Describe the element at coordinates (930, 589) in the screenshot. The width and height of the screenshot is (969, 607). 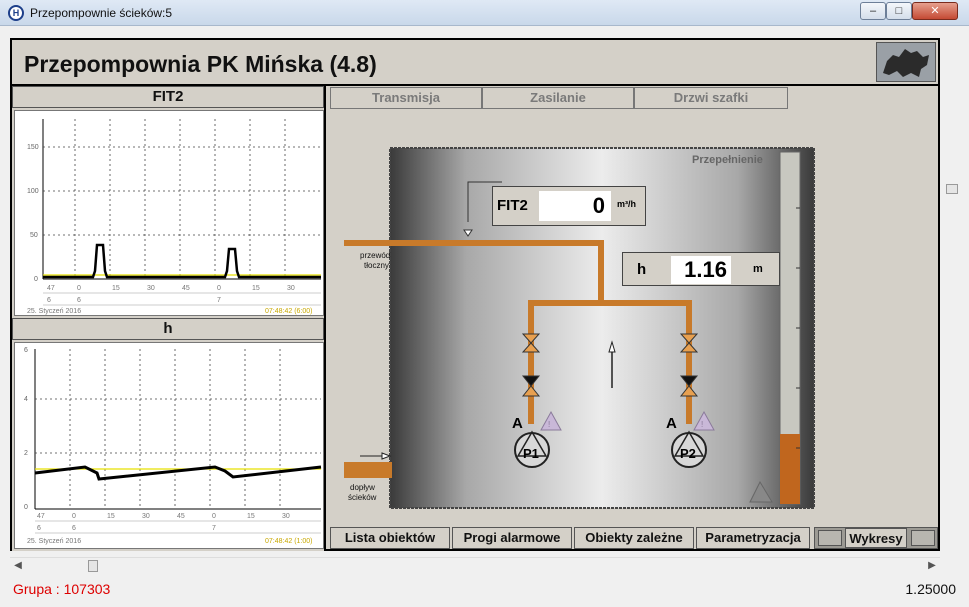
I see `version-status: 1.25000` at that location.